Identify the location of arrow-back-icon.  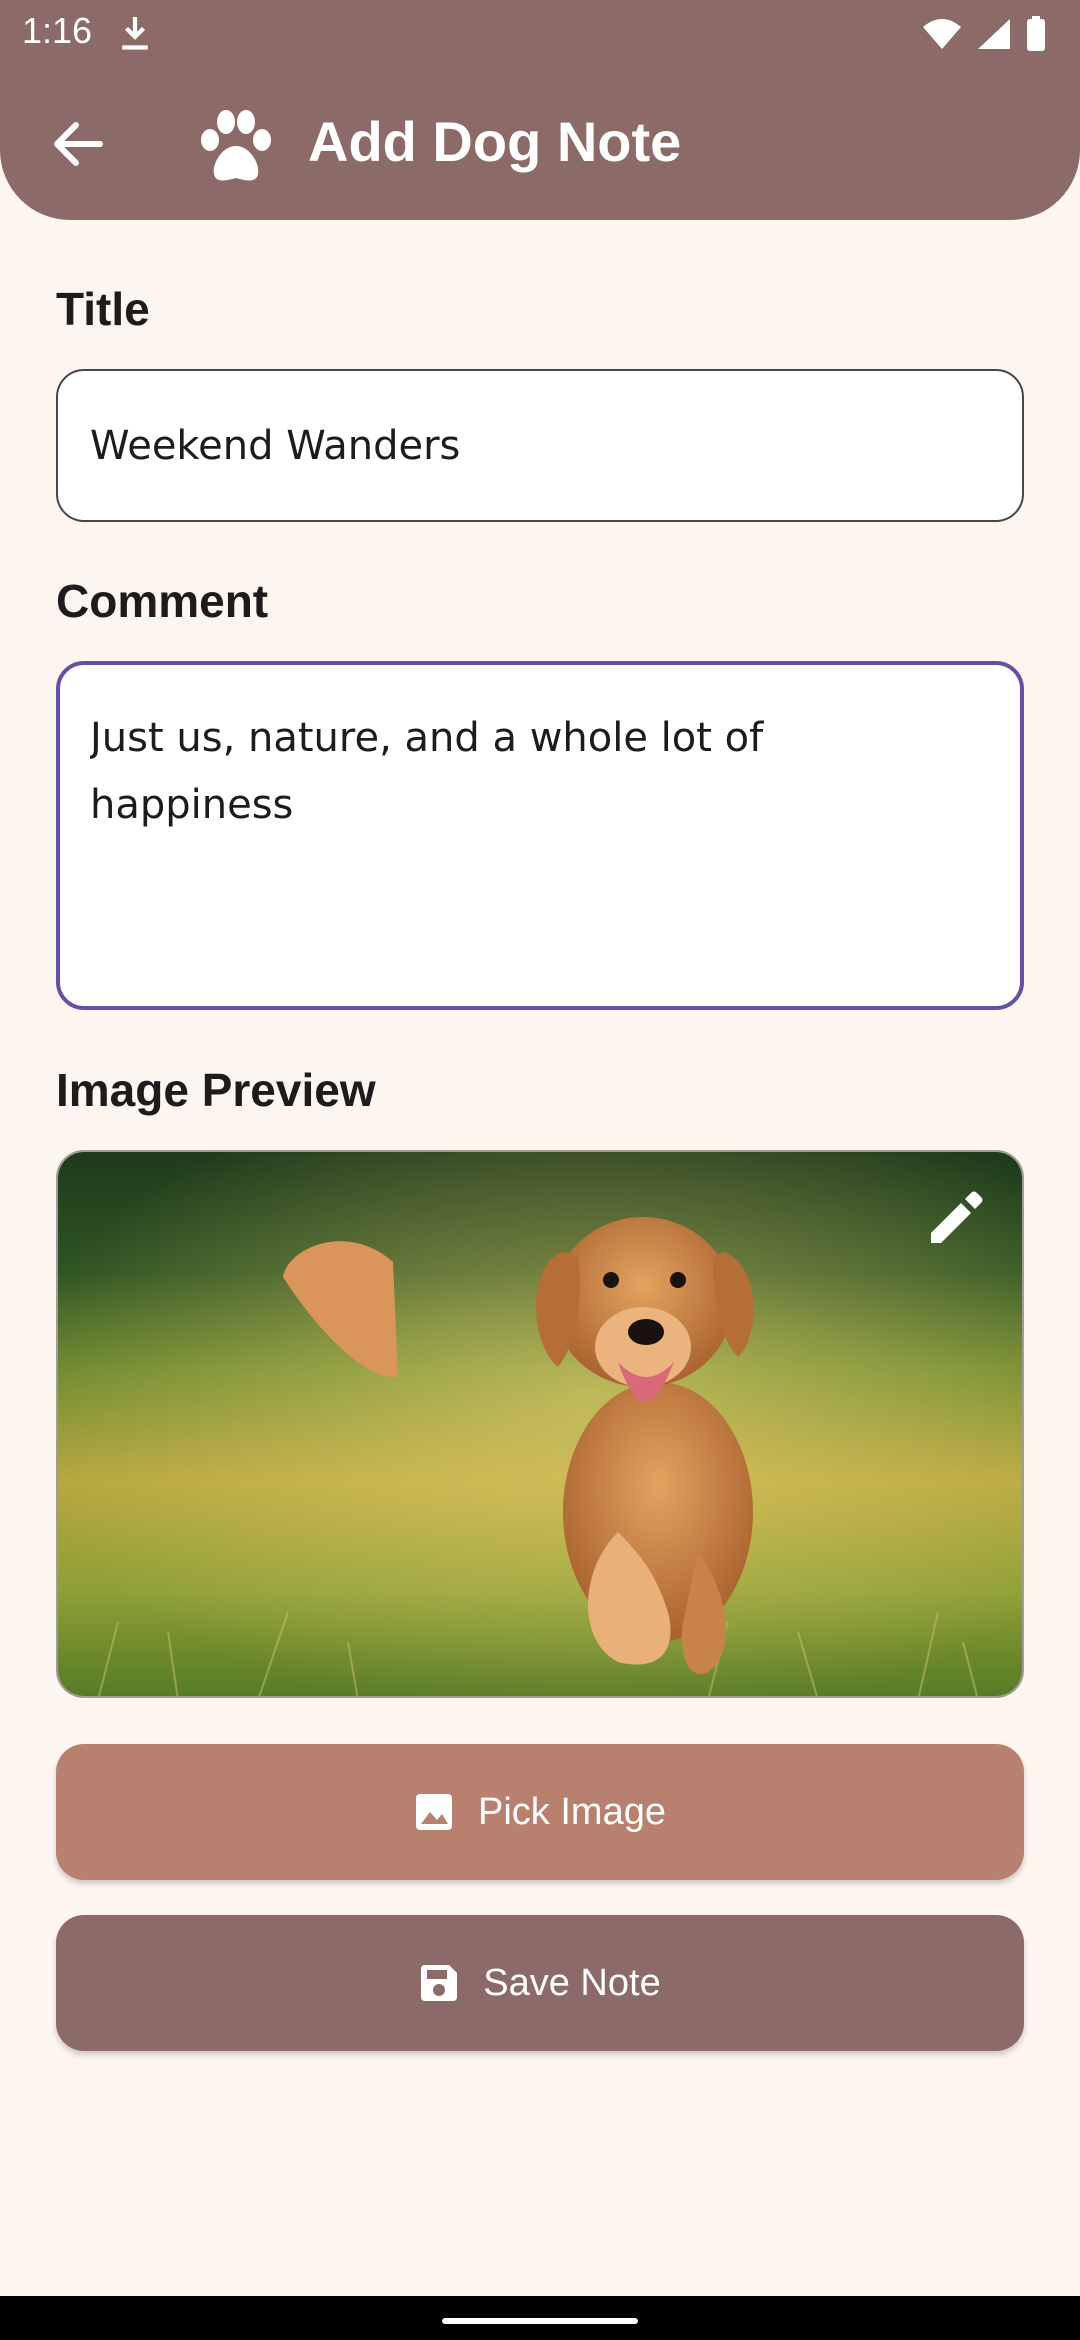
(78, 144).